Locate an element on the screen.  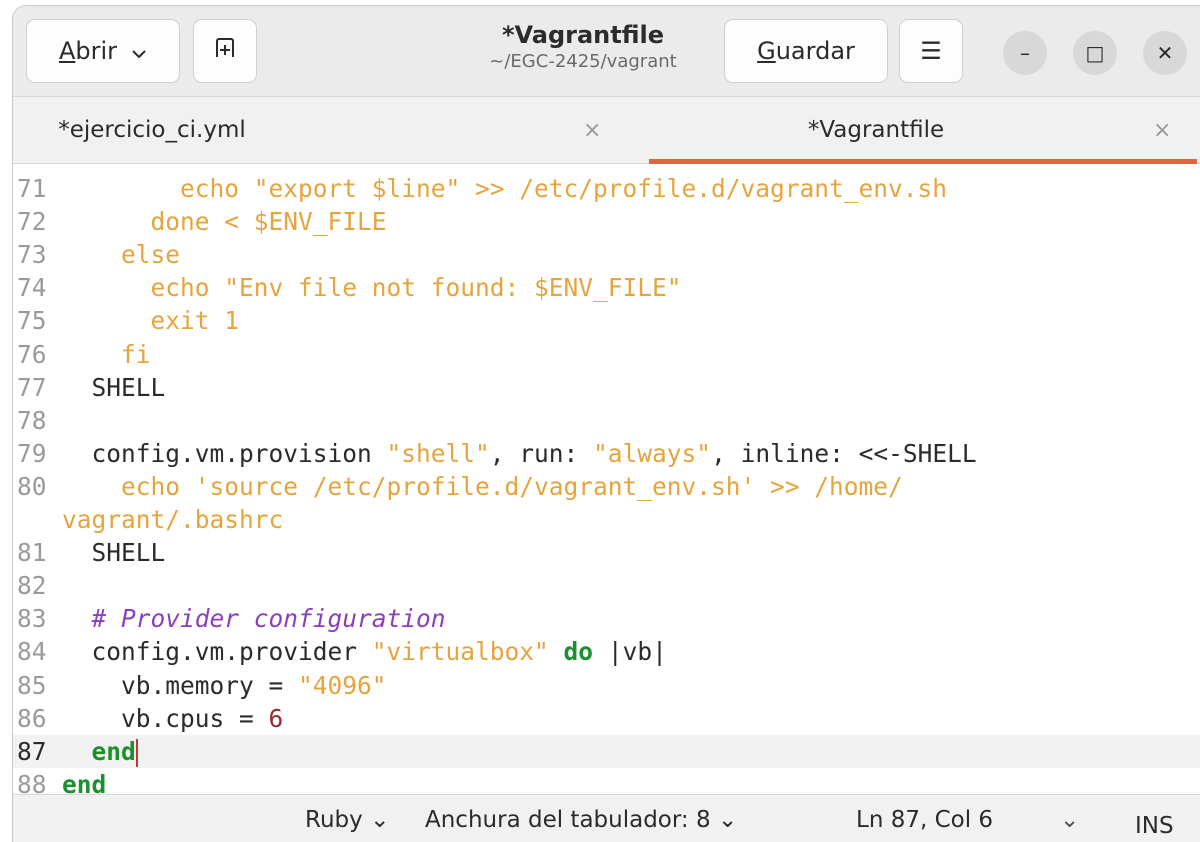
line-code: config.vm.provider "virtualbox" do |vb| is located at coordinates (364, 652).